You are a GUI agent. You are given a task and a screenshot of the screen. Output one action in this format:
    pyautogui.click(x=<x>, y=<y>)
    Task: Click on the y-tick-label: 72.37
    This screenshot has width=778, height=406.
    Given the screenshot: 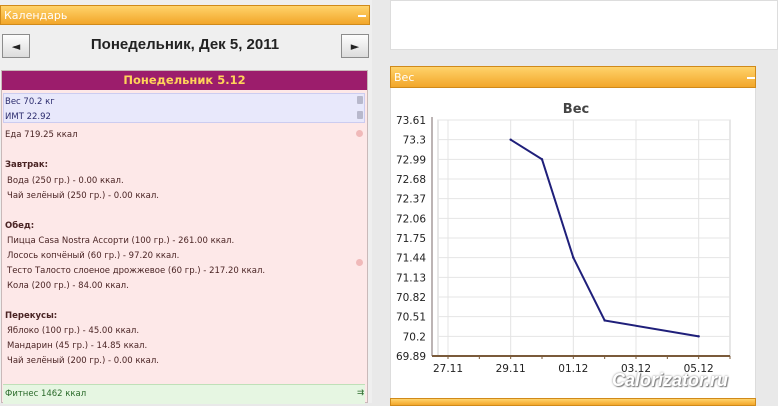 What is the action you would take?
    pyautogui.click(x=411, y=200)
    